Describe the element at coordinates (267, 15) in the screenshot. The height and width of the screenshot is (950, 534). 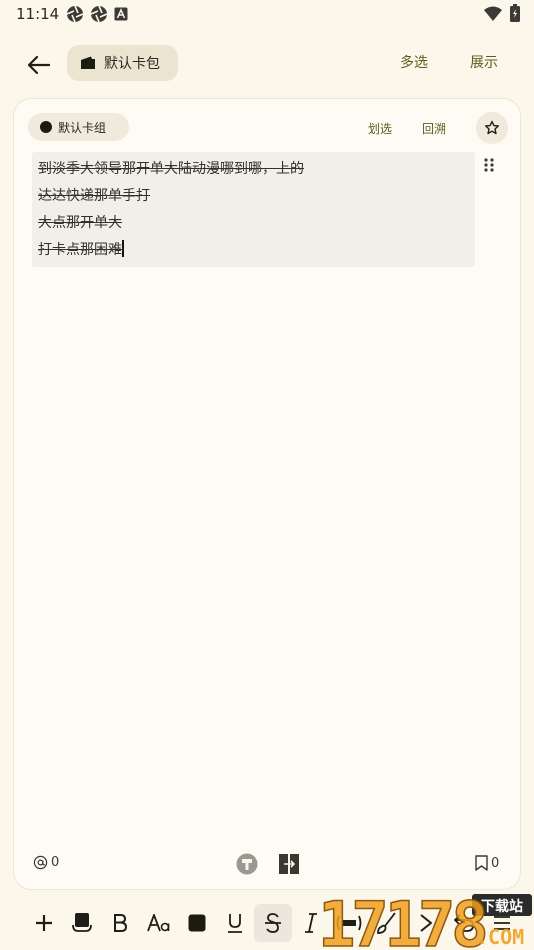
I see `status-bar: 11:14` at that location.